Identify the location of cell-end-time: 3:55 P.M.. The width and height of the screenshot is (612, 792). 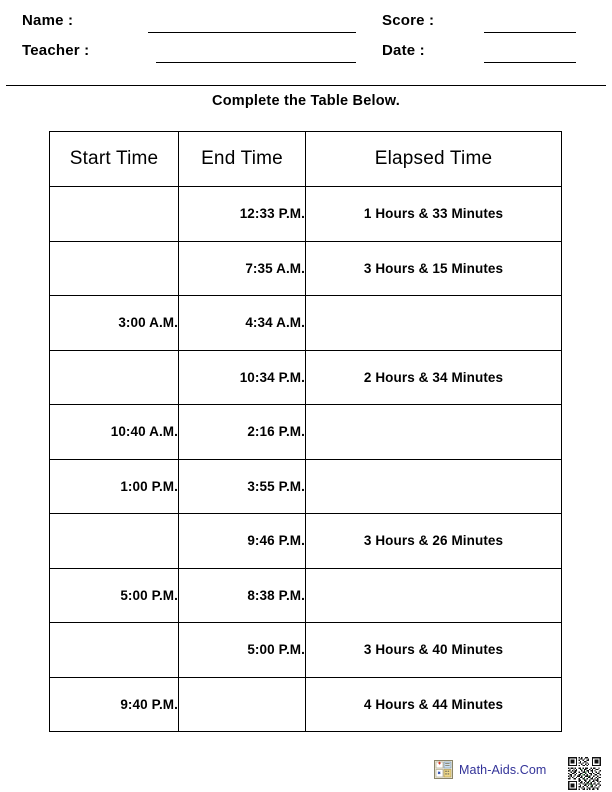
(242, 486).